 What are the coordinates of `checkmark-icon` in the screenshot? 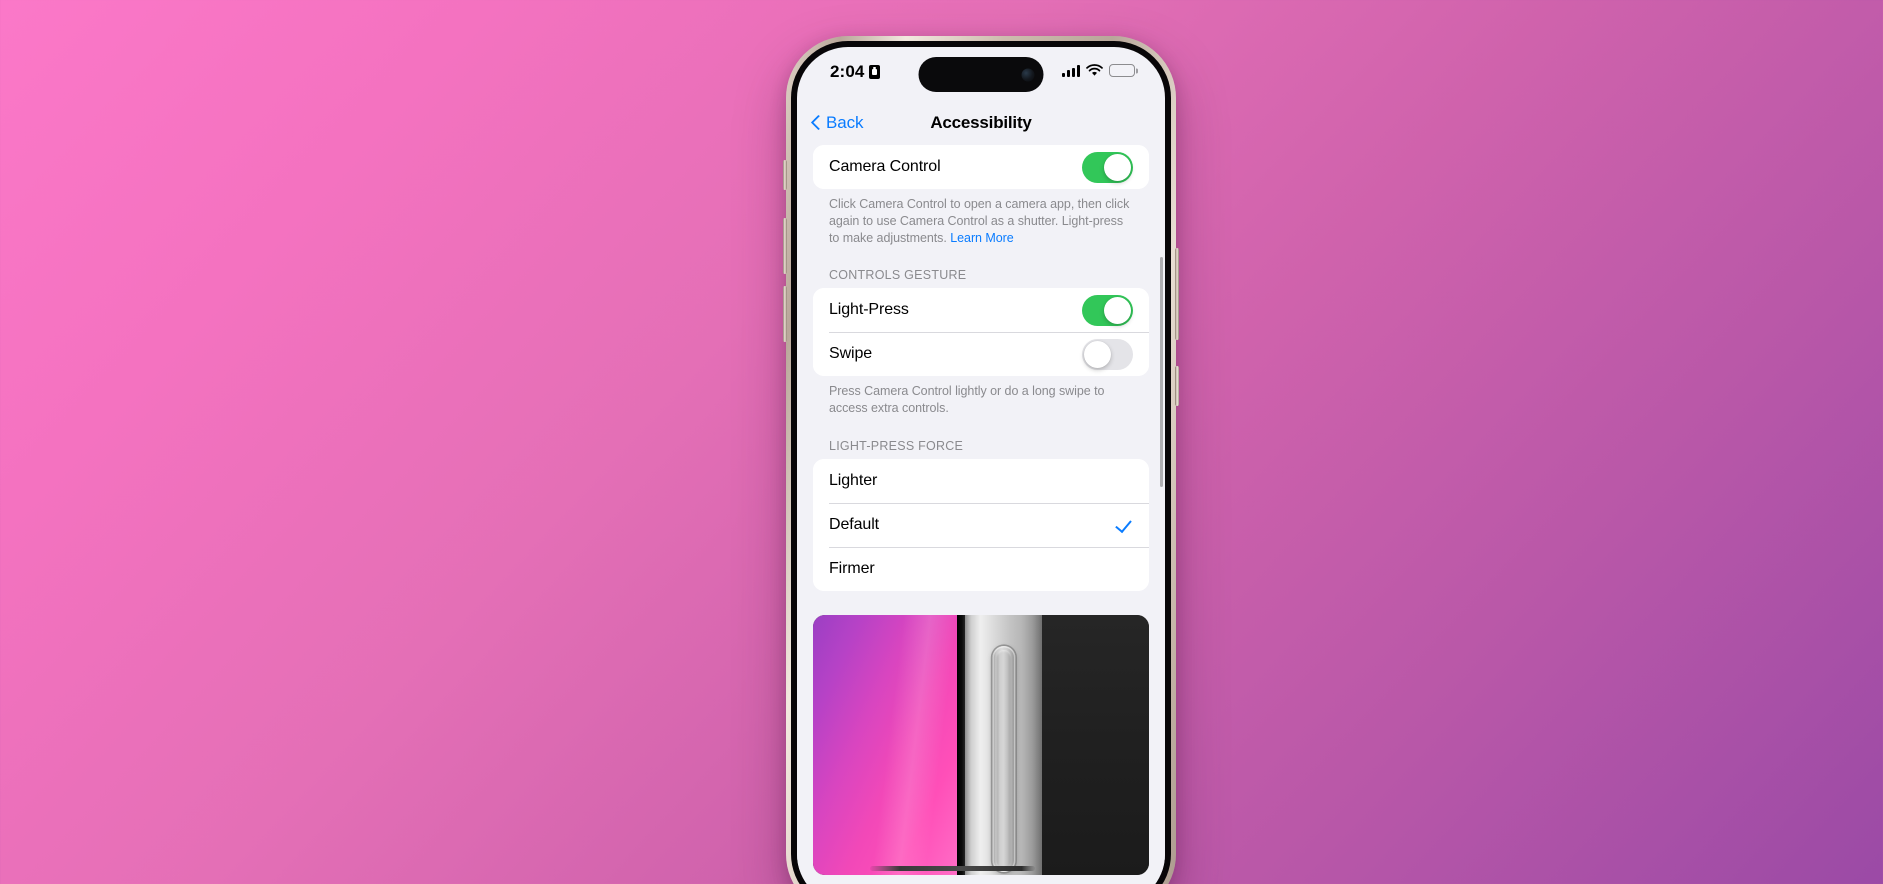 It's located at (1125, 525).